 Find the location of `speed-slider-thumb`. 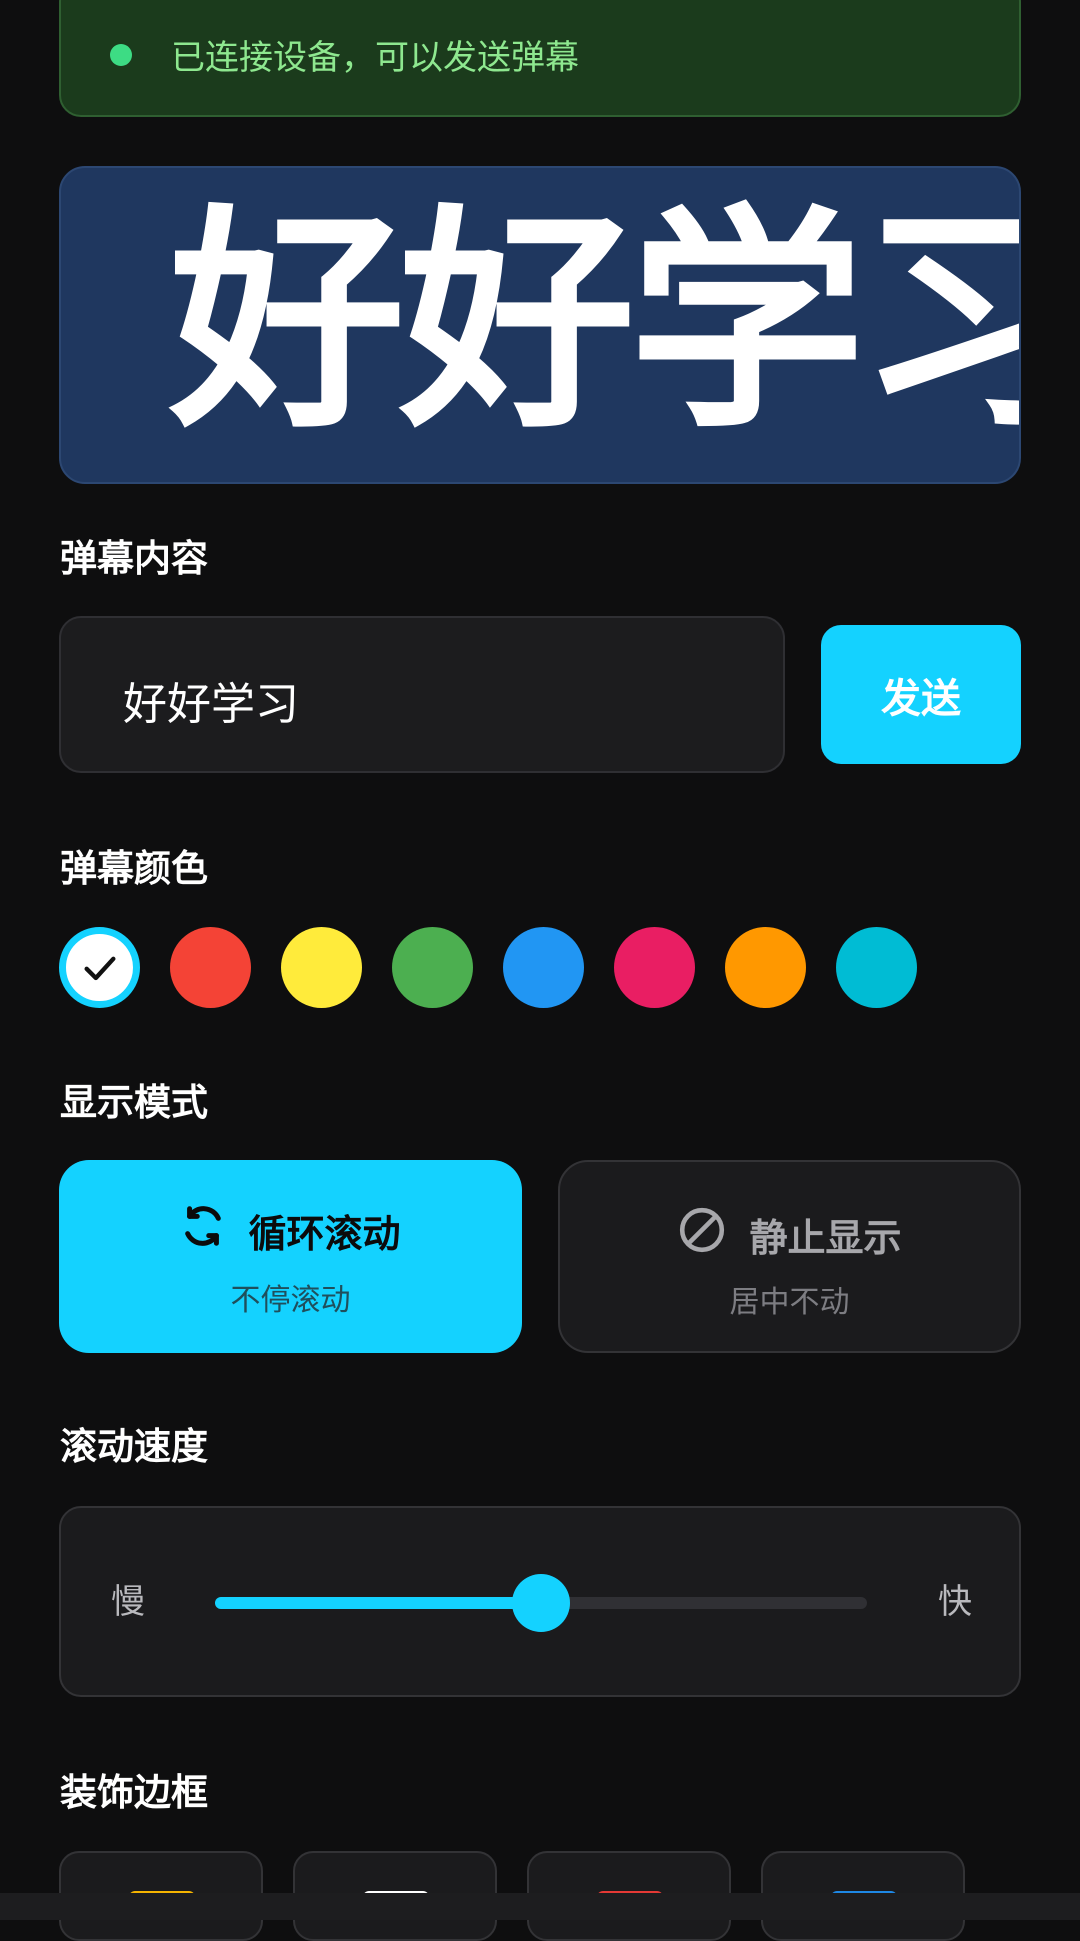

speed-slider-thumb is located at coordinates (541, 1603).